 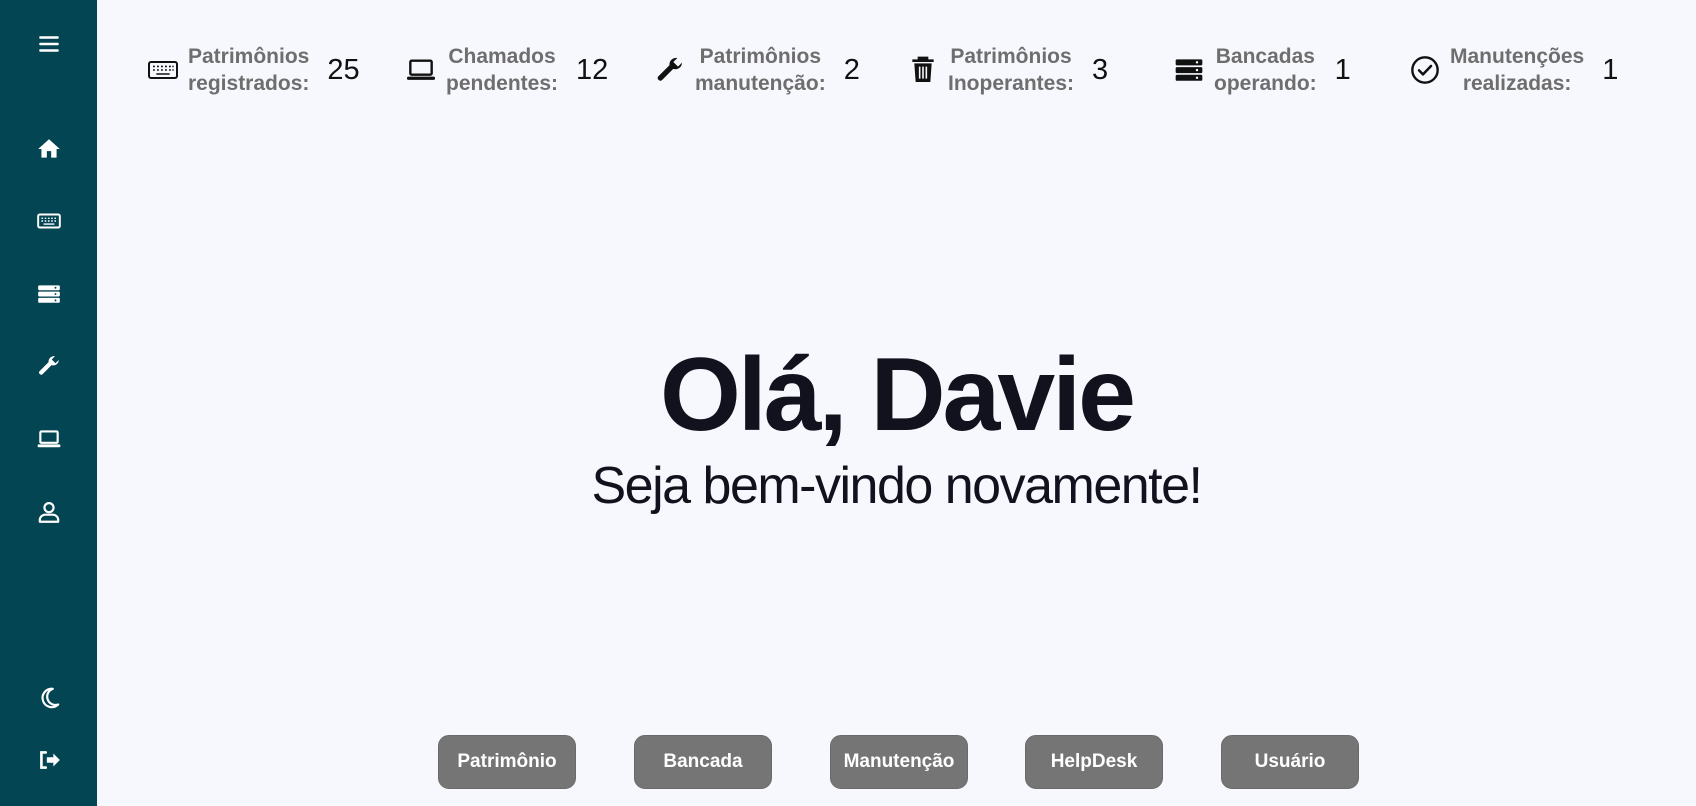 I want to click on manutencao-button: Manutenção, so click(x=899, y=762).